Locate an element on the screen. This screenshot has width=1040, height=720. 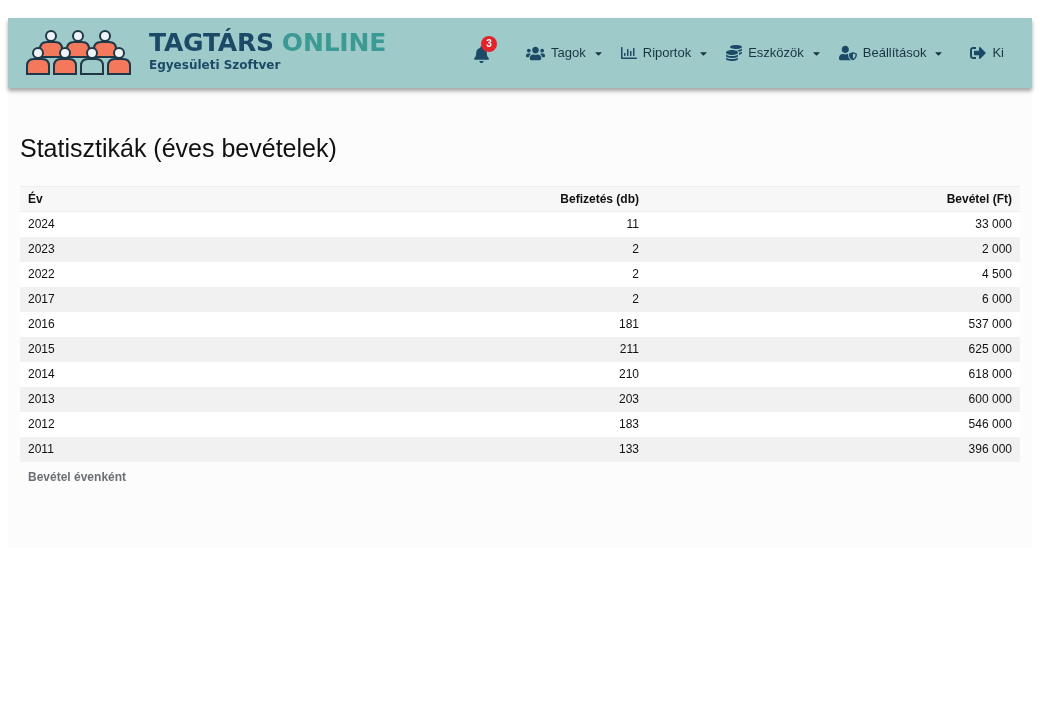
bar-chart-icon is located at coordinates (628, 53).